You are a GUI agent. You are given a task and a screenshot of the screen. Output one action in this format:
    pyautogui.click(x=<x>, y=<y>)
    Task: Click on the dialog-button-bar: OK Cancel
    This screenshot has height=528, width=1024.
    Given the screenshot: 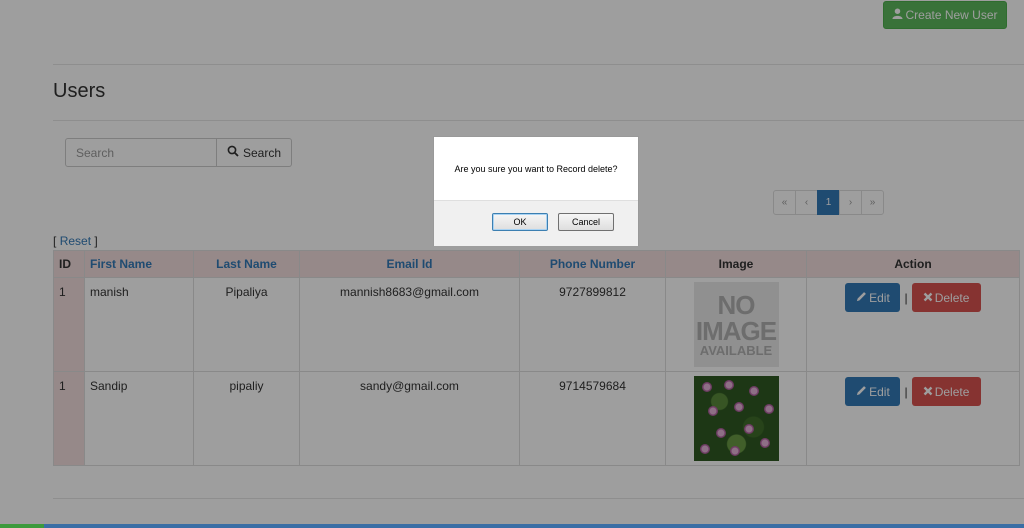 What is the action you would take?
    pyautogui.click(x=536, y=223)
    